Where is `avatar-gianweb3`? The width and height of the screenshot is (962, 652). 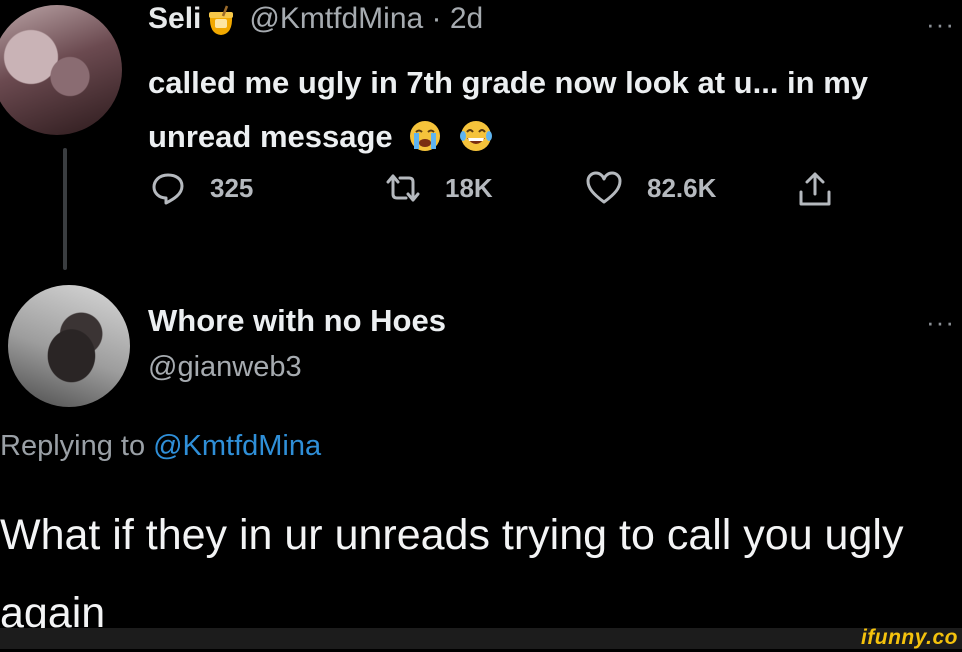
avatar-gianweb3 is located at coordinates (69, 346).